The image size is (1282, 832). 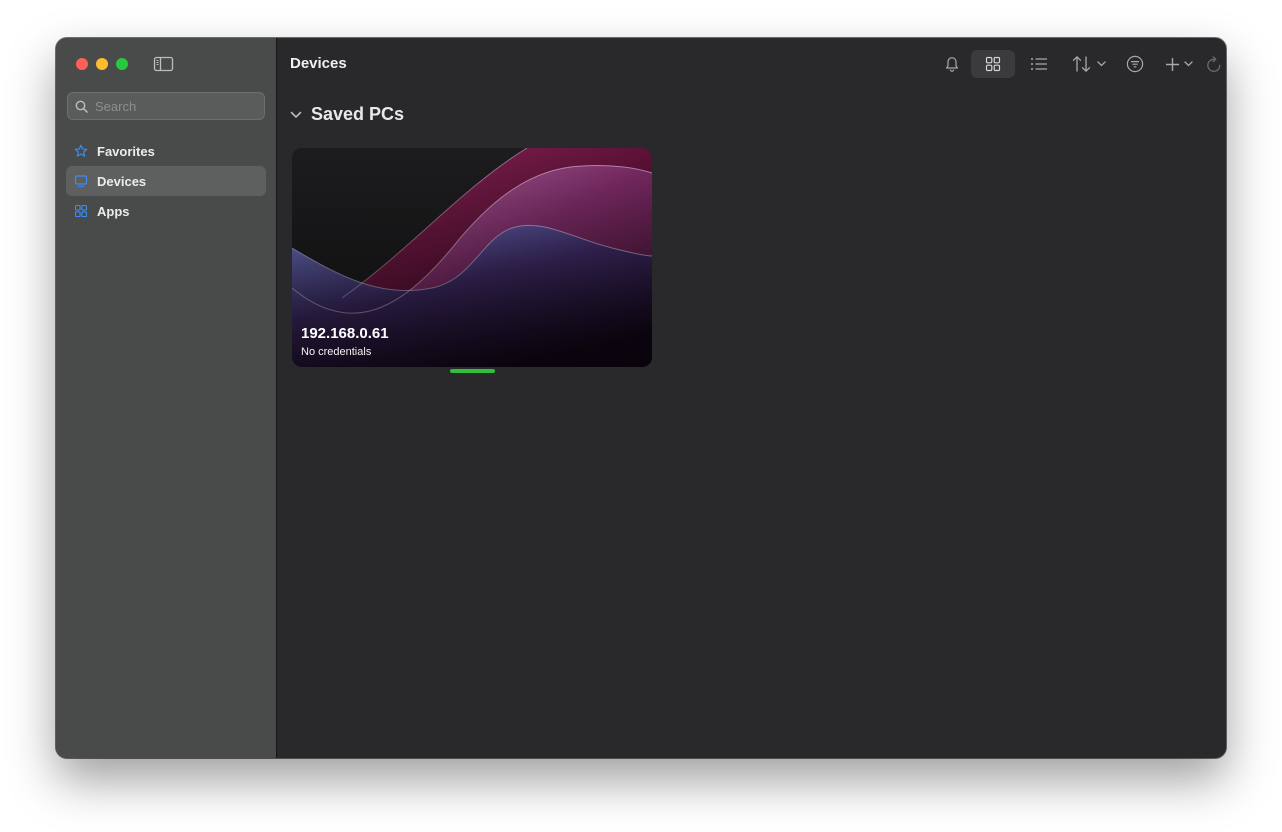 What do you see at coordinates (1081, 64) in the screenshot?
I see `sort-icon` at bounding box center [1081, 64].